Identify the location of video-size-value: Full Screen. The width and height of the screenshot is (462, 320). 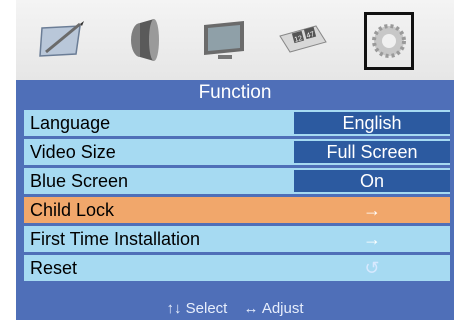
(372, 152).